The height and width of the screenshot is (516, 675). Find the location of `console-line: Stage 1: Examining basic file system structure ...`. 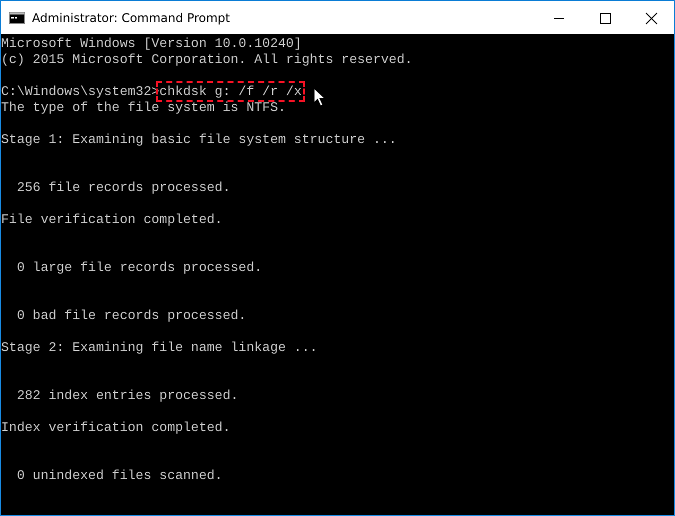

console-line: Stage 1: Examining basic file system structure ... is located at coordinates (199, 140).